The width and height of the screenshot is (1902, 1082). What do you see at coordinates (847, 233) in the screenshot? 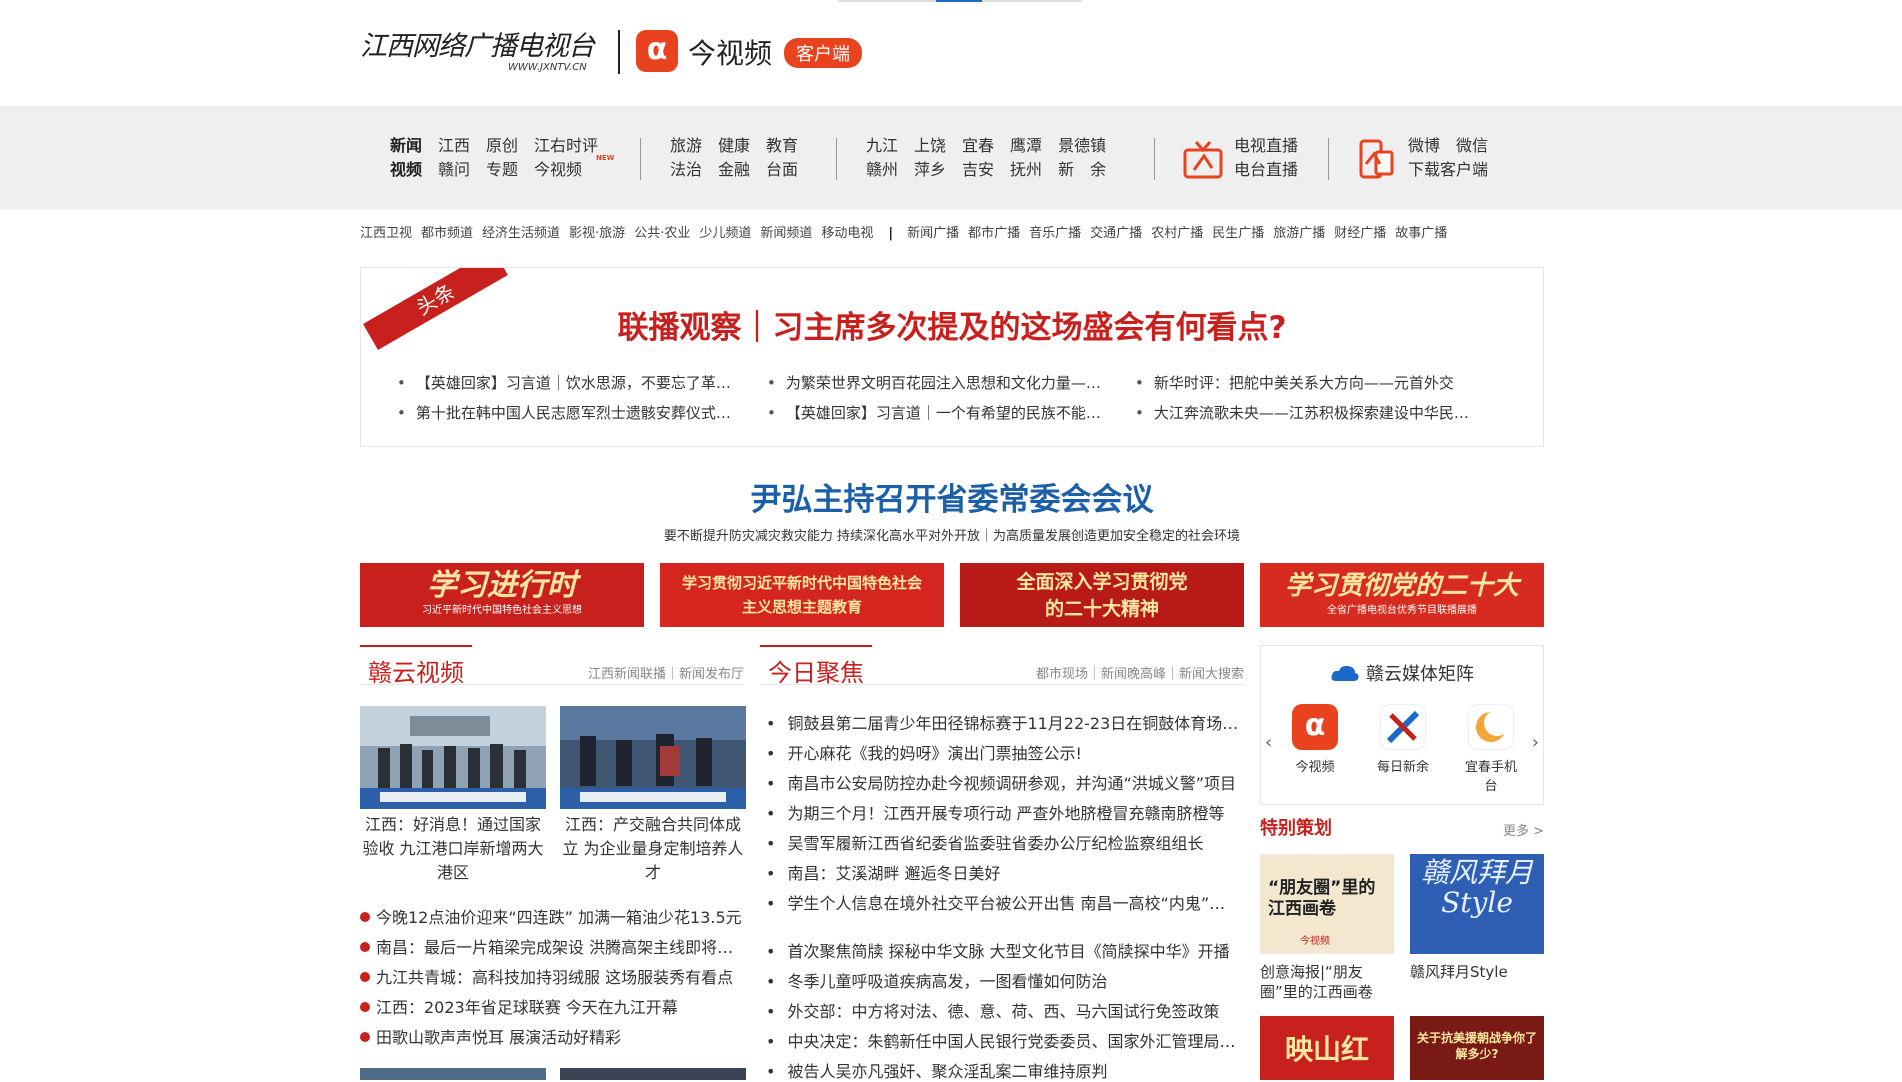
I see `channel-link: 移动电视` at bounding box center [847, 233].